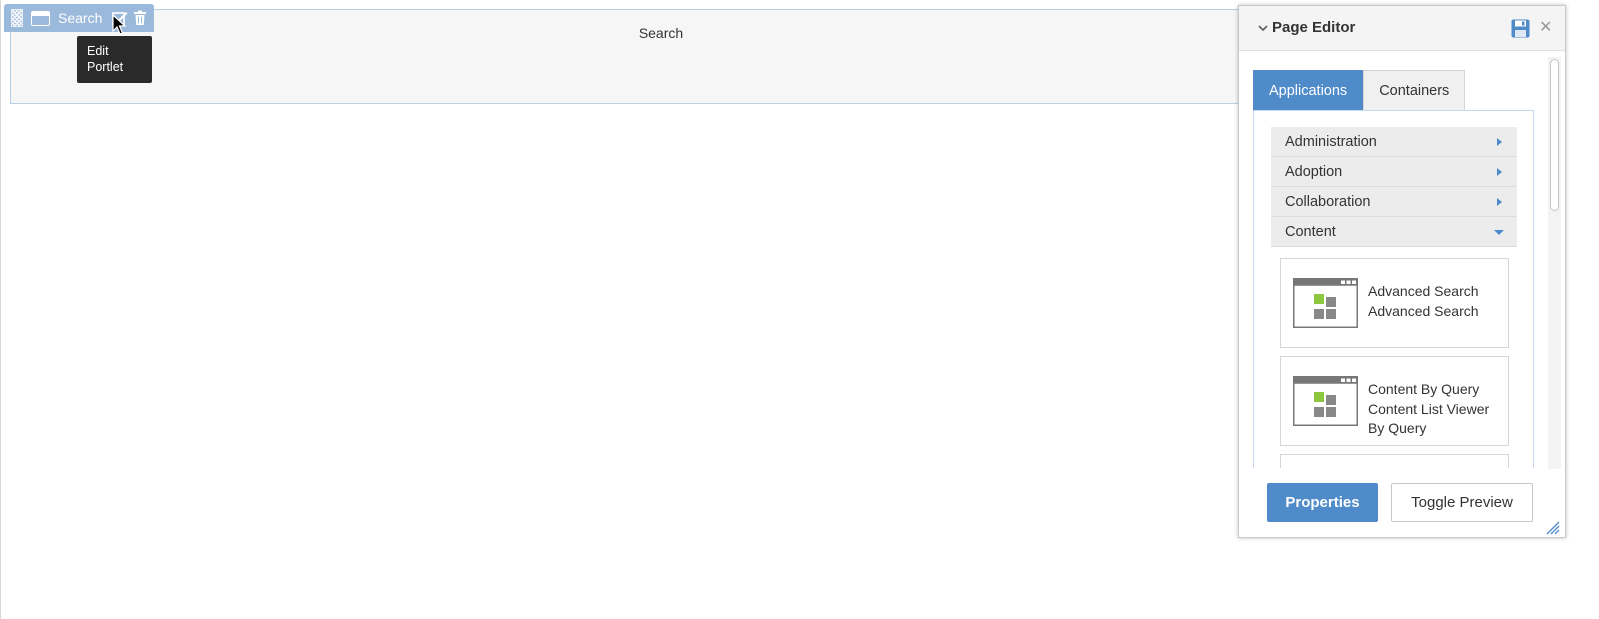 This screenshot has width=1599, height=619. What do you see at coordinates (1322, 502) in the screenshot?
I see `properties-button: Properties` at bounding box center [1322, 502].